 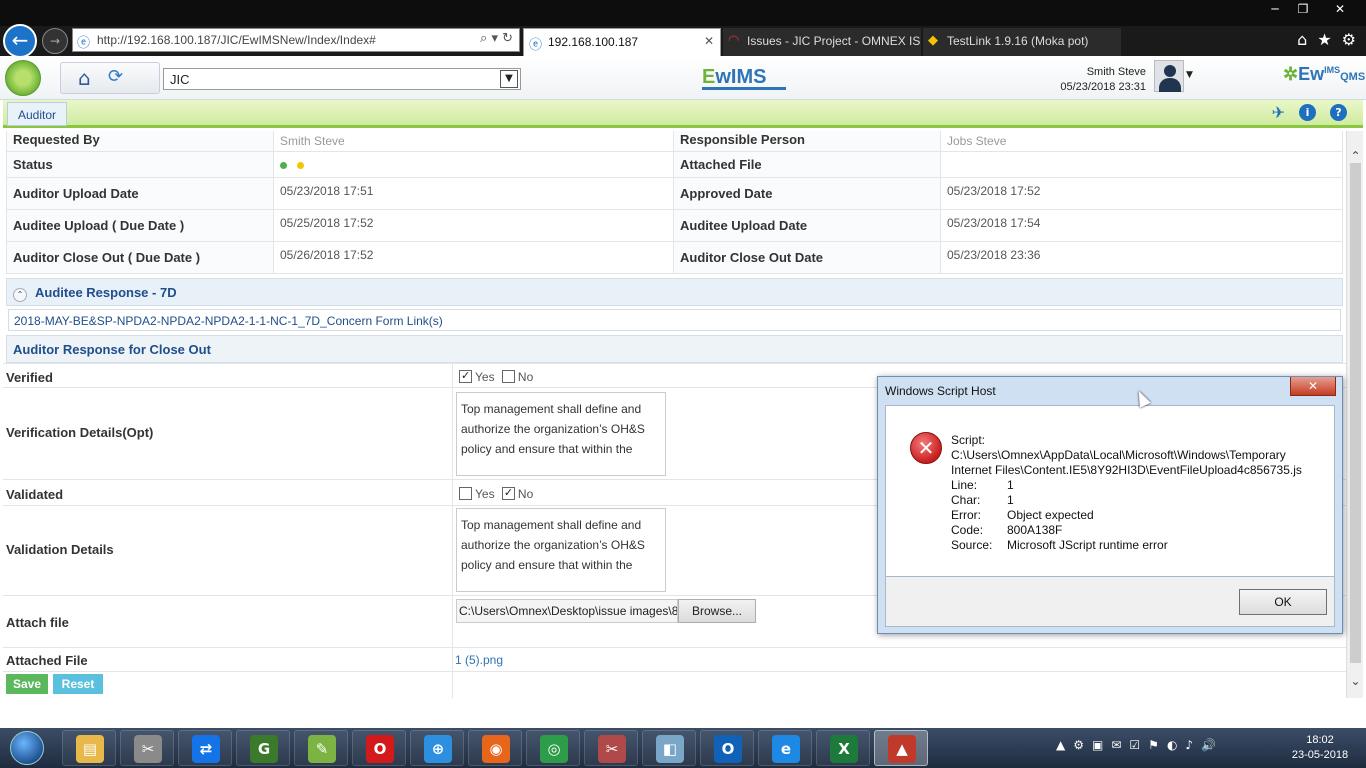 I want to click on attached-file-link: 1 (5).png, so click(x=479, y=660).